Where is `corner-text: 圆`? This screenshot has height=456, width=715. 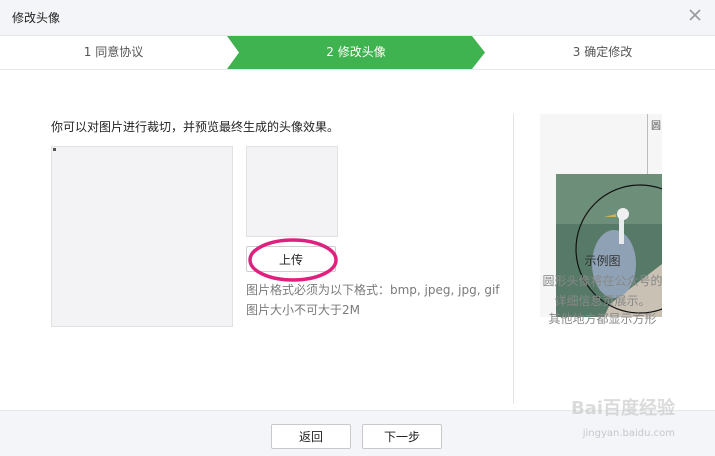 corner-text: 圆 is located at coordinates (656, 126).